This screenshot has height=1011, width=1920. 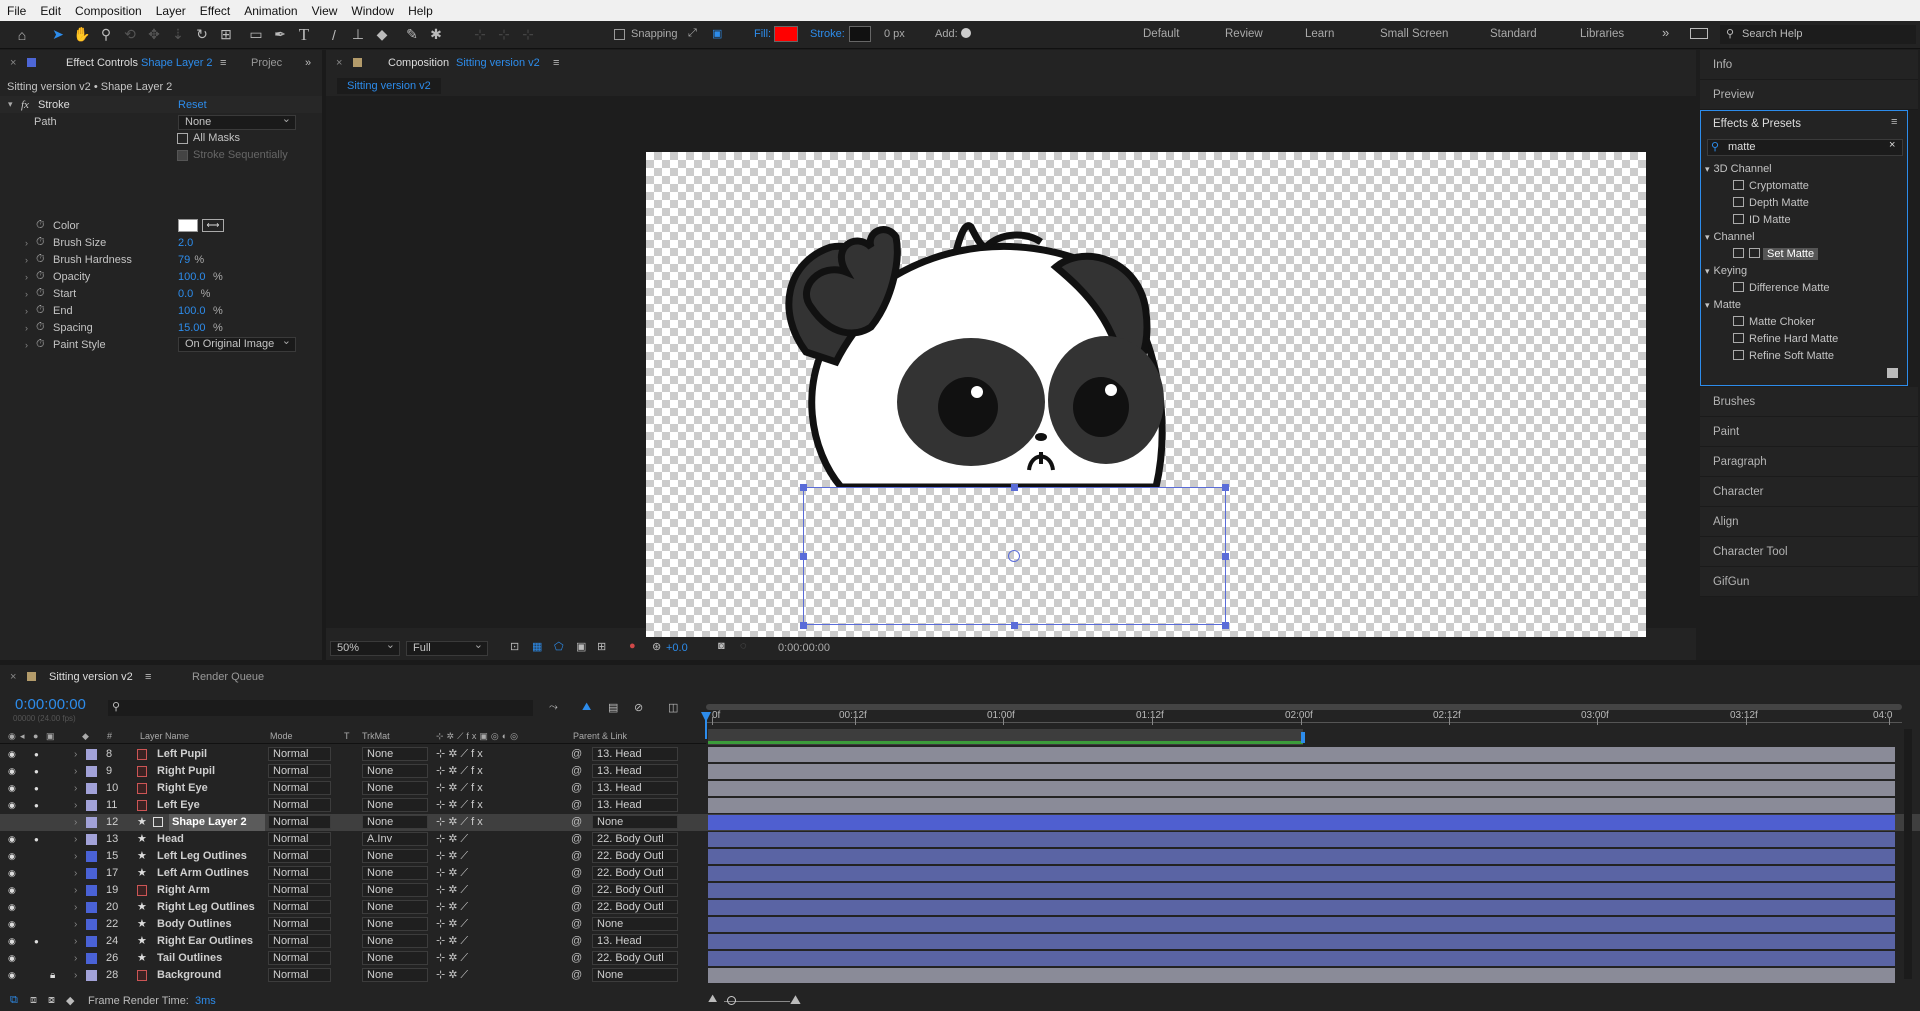 I want to click on effects-category: ▾ Keying, so click(x=1726, y=271).